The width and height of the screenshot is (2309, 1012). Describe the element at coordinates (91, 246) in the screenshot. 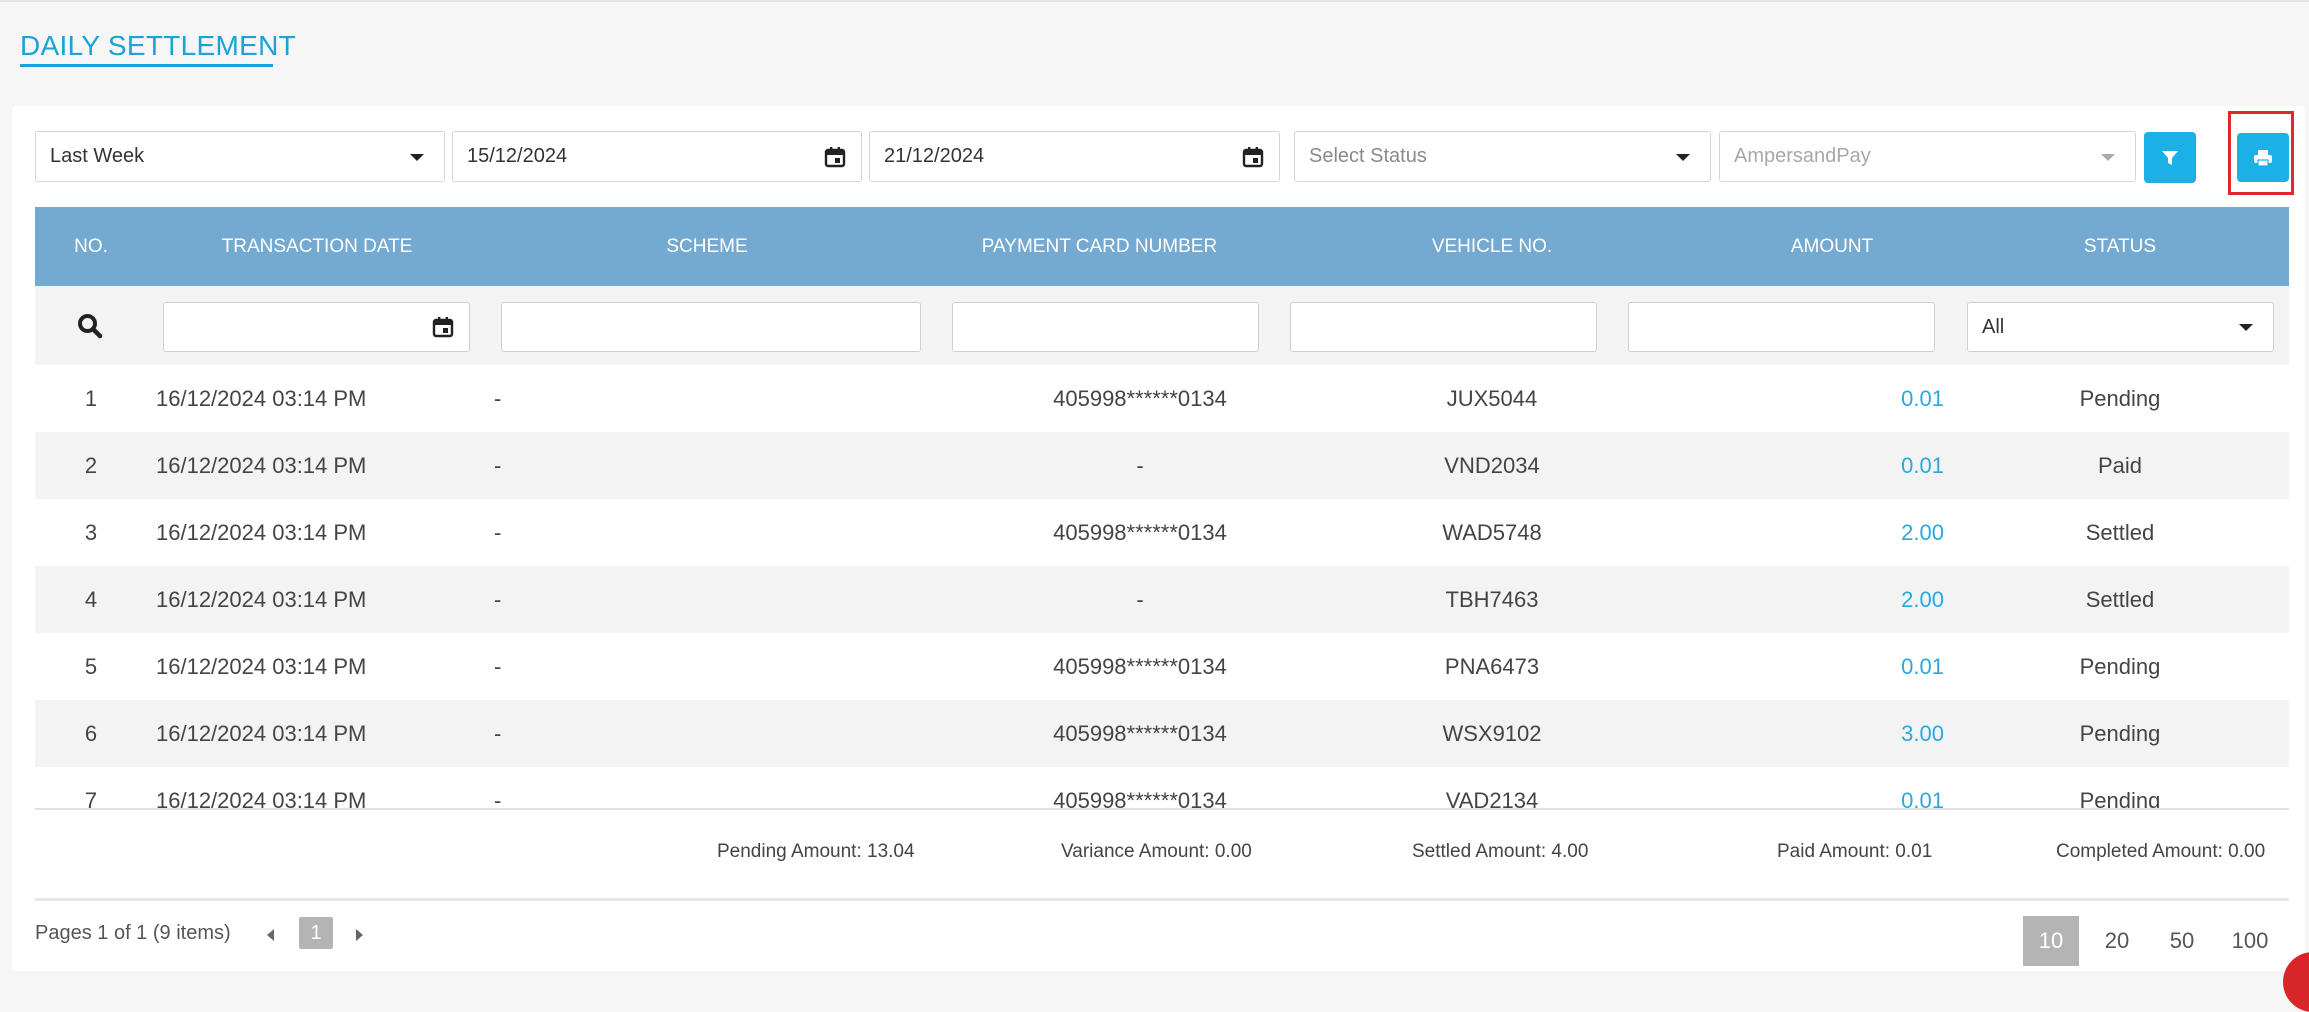

I see `col-no: NO.` at that location.